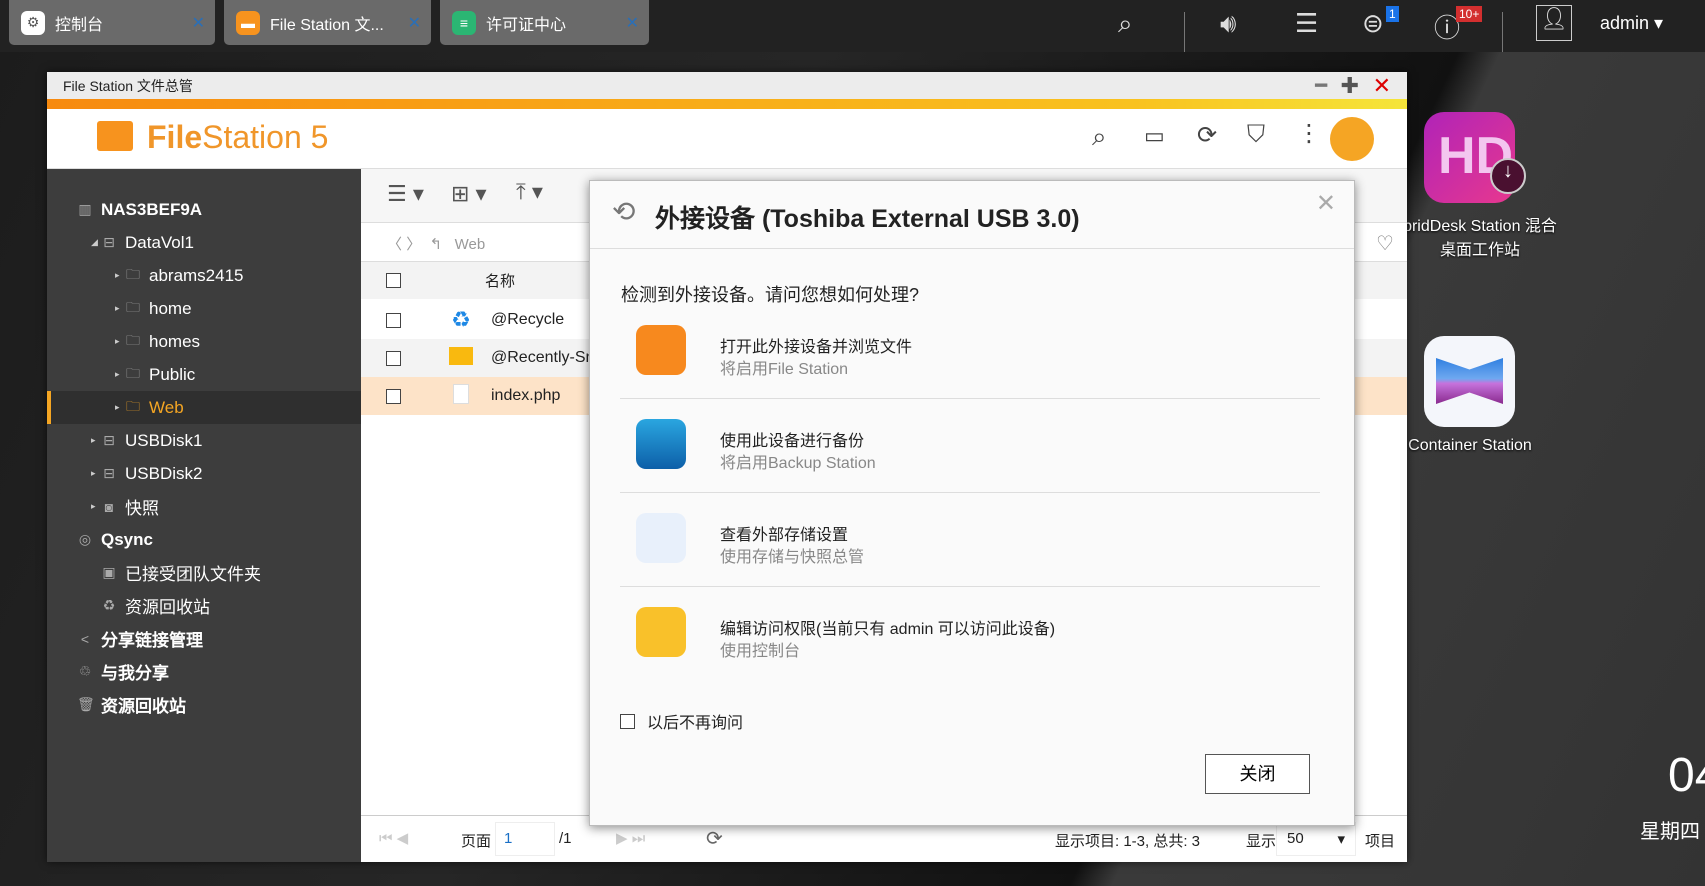 This screenshot has width=1705, height=886. Describe the element at coordinates (204, 473) in the screenshot. I see `sidebar-item-USBDisk2: ▸ ⊟ USBDisk2` at that location.